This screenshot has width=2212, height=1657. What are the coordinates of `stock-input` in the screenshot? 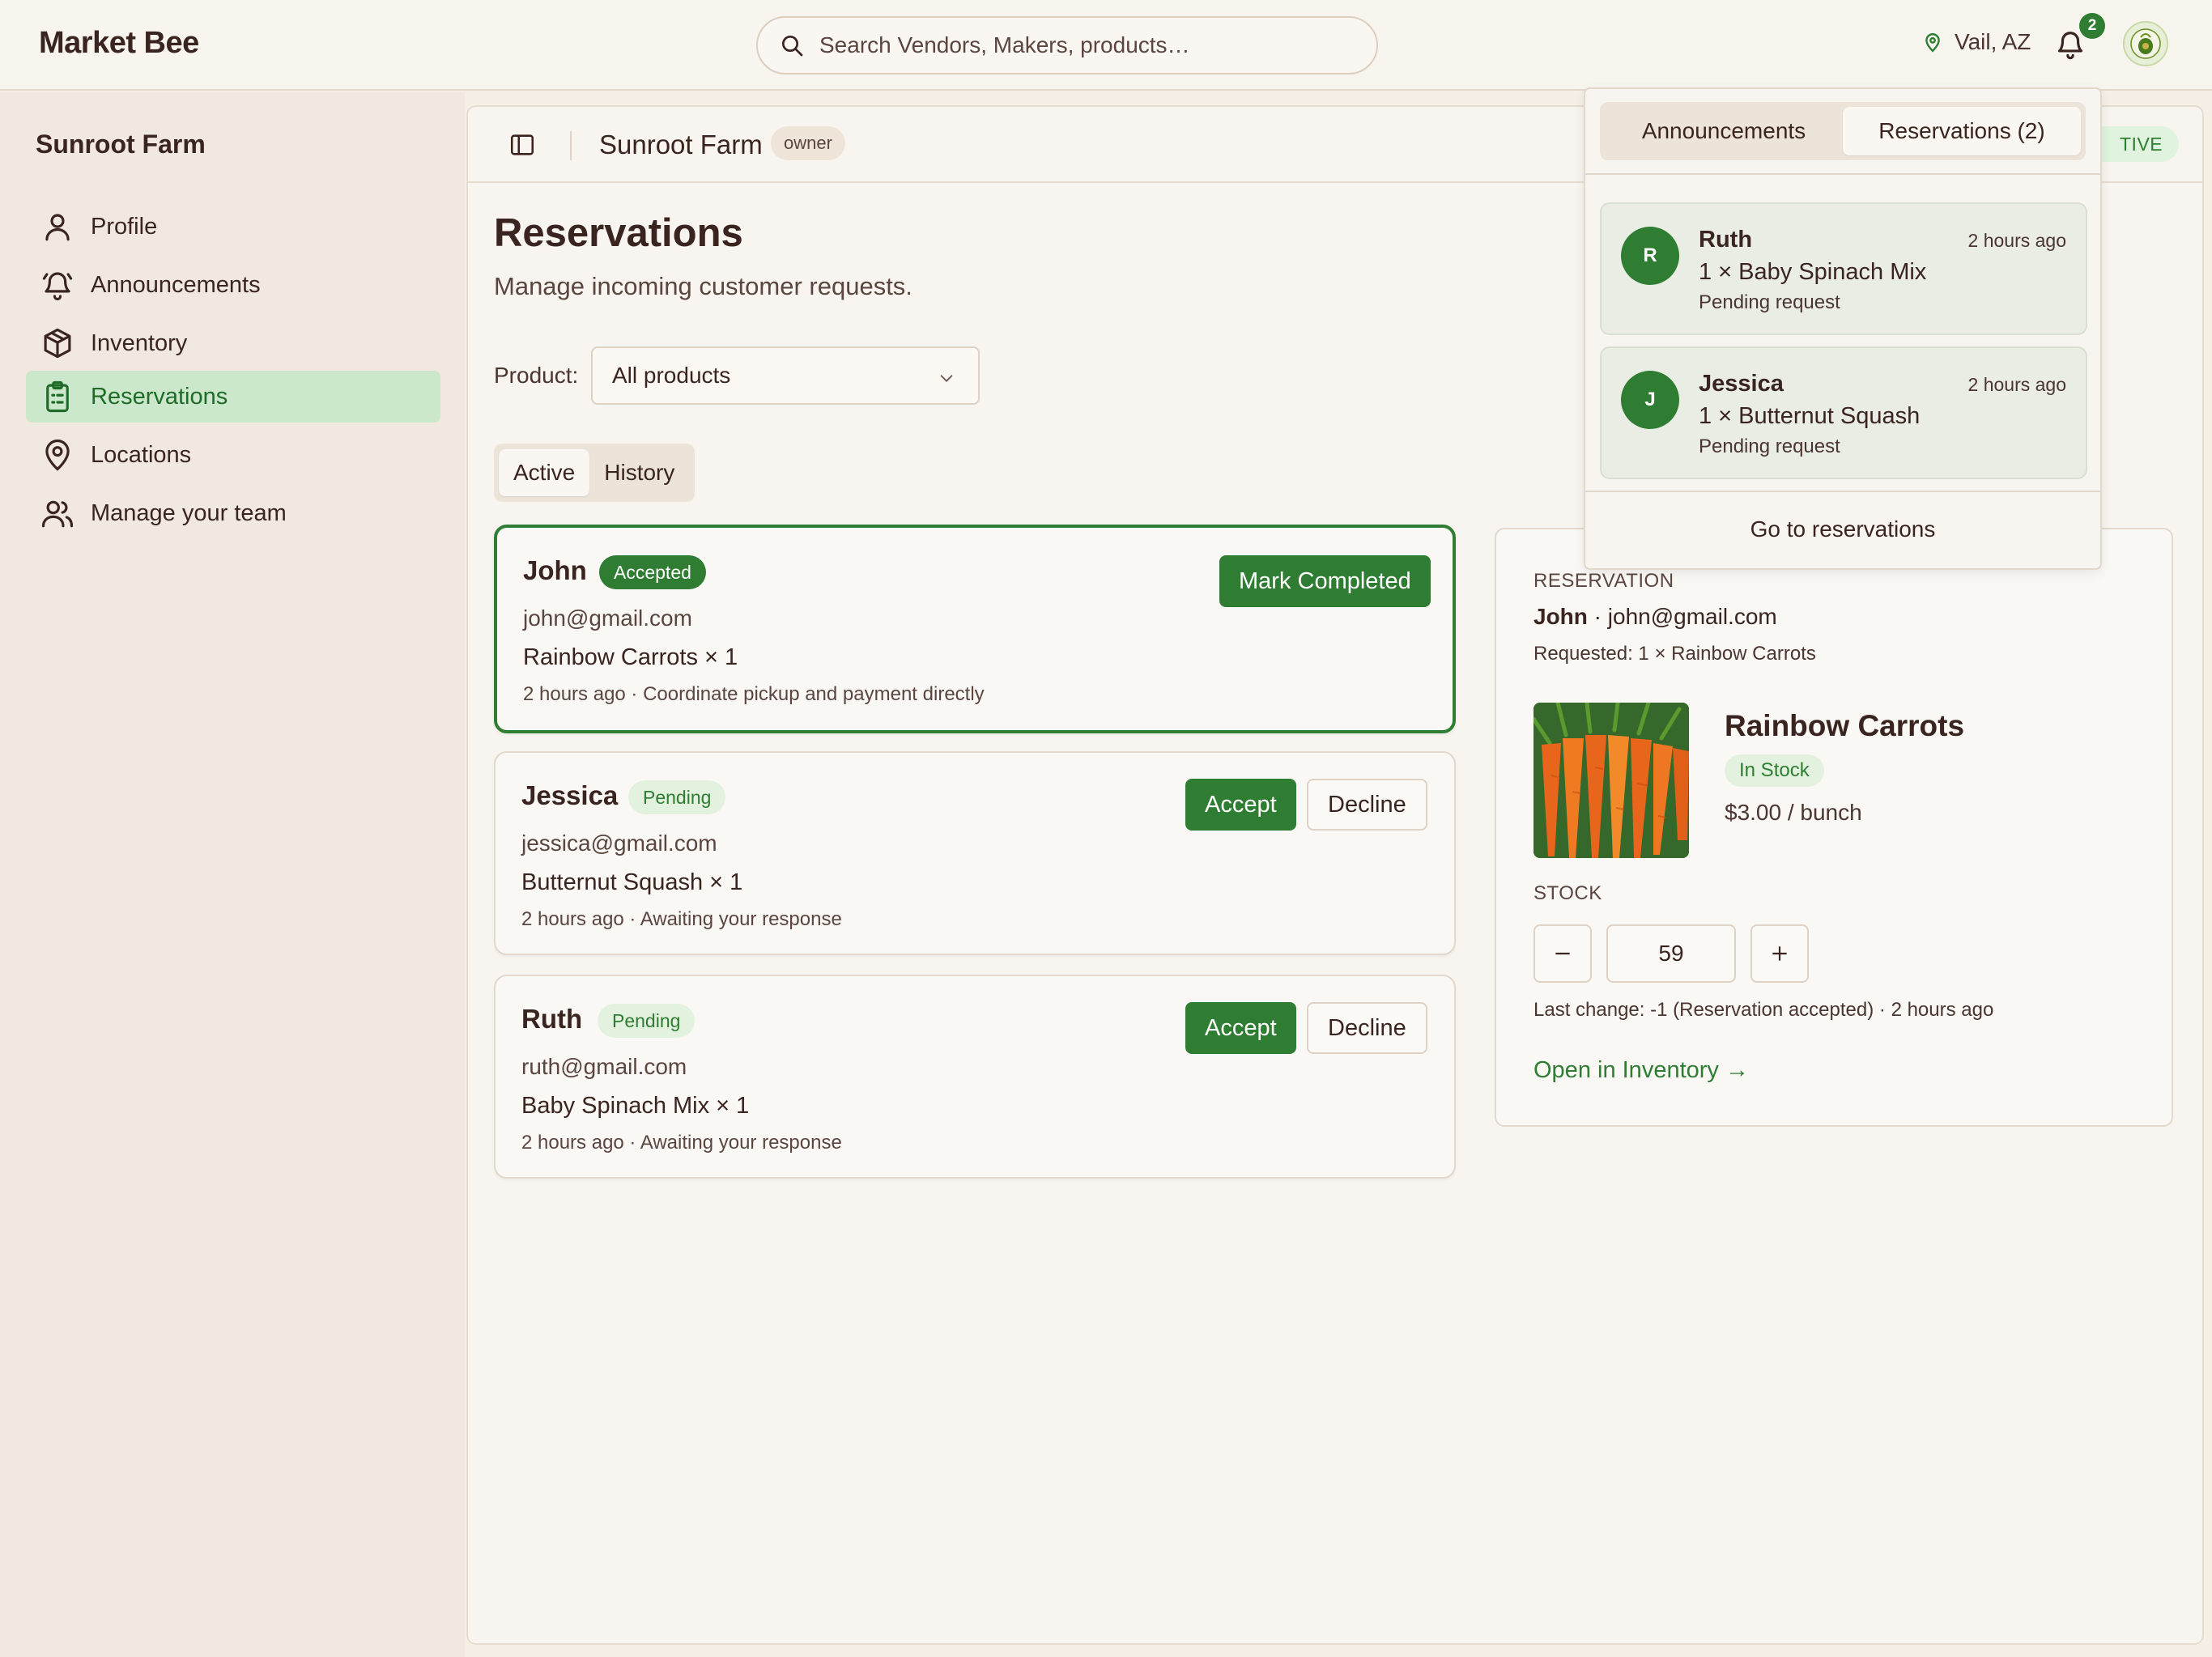 It's located at (1671, 953).